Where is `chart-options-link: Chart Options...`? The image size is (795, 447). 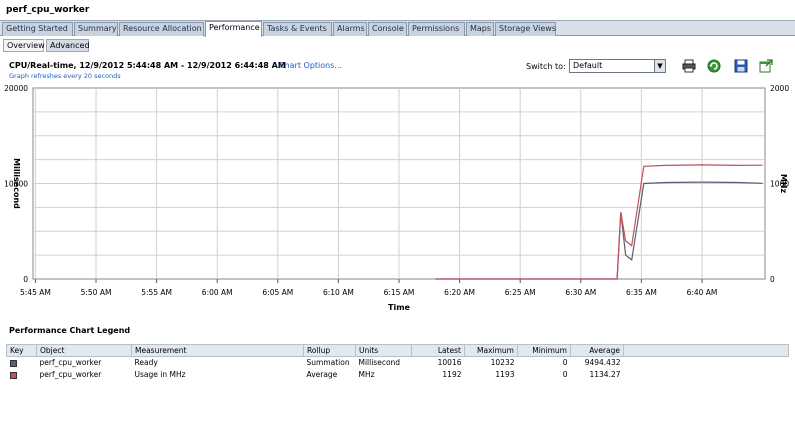
chart-options-link: Chart Options... is located at coordinates (310, 65).